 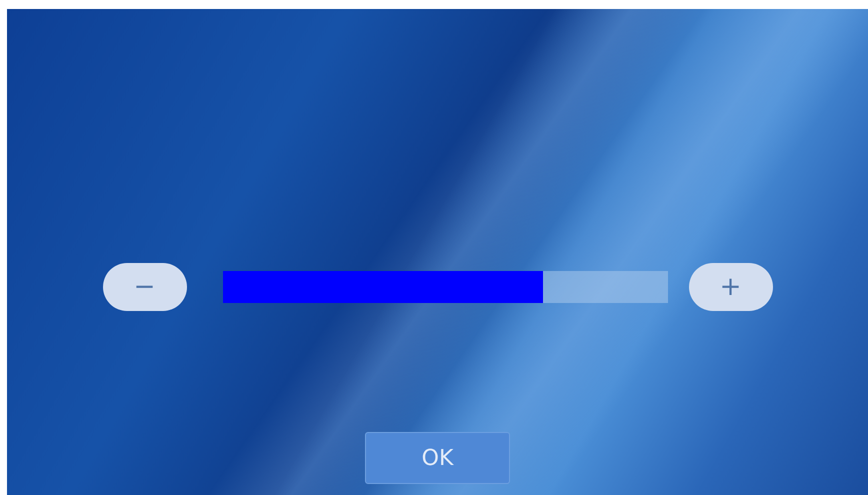 What do you see at coordinates (730, 287) in the screenshot?
I see `increase-button: +` at bounding box center [730, 287].